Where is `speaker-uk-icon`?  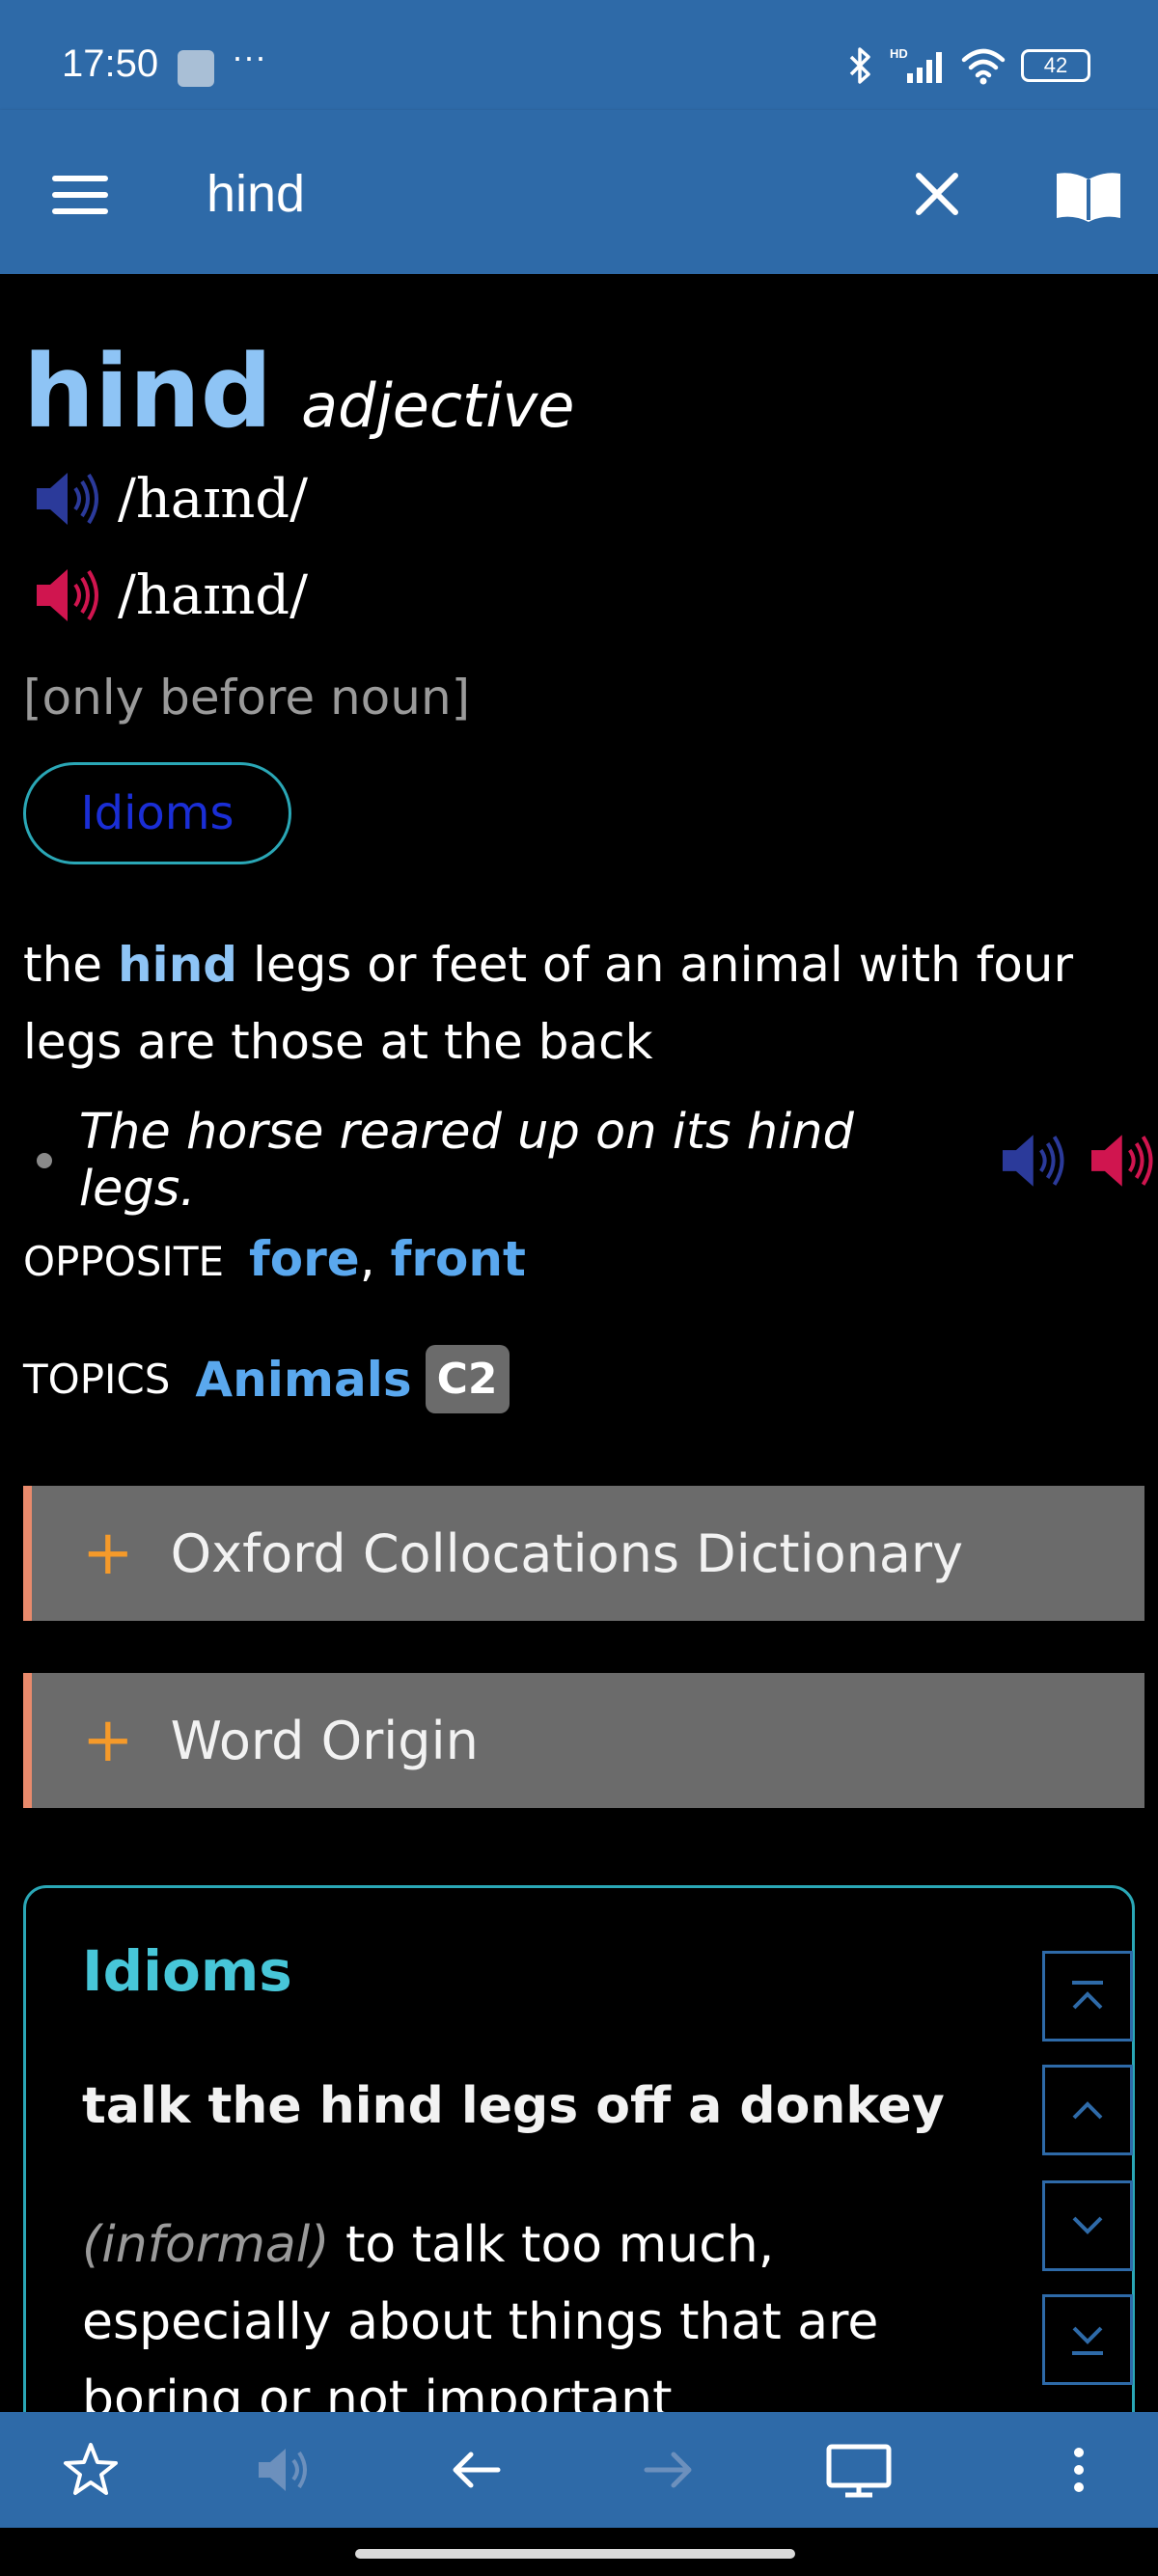
speaker-uk-icon is located at coordinates (68, 499).